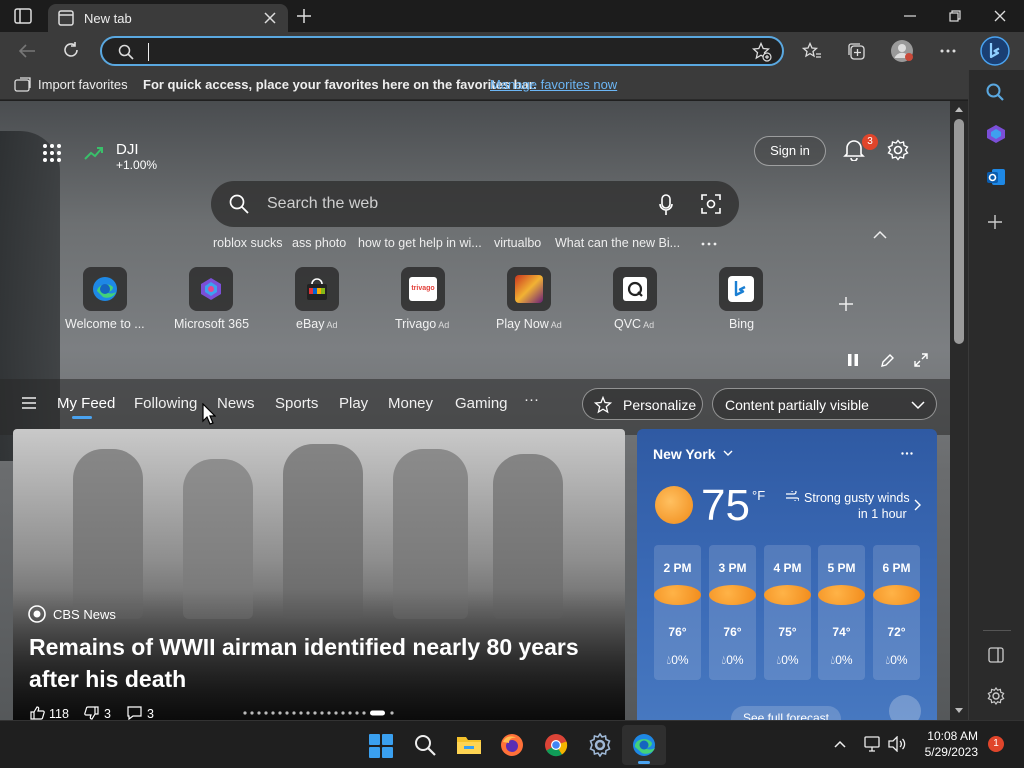 Image resolution: width=1024 pixels, height=768 pixels. What do you see at coordinates (824, 404) in the screenshot?
I see `content-visibility-dropdown: Content partially visible` at bounding box center [824, 404].